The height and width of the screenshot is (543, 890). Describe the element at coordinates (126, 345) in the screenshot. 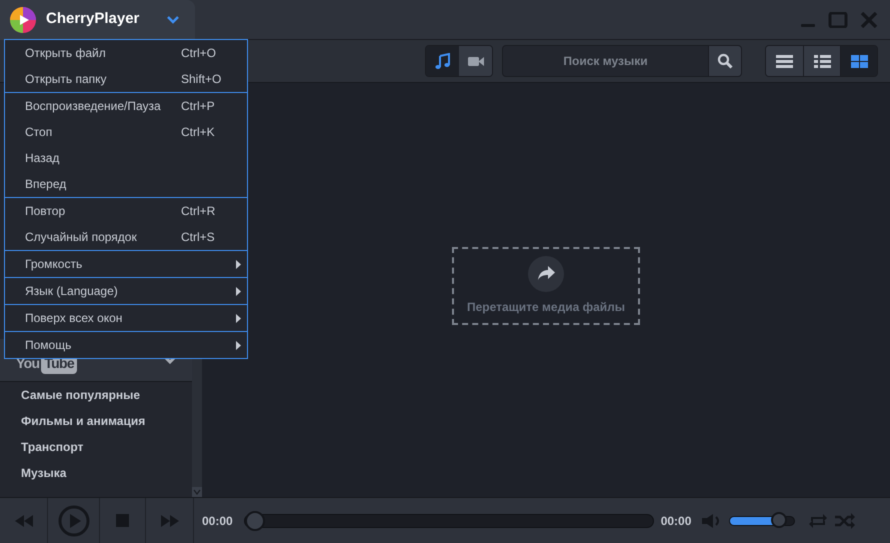

I see `menu-item: Помощь` at that location.